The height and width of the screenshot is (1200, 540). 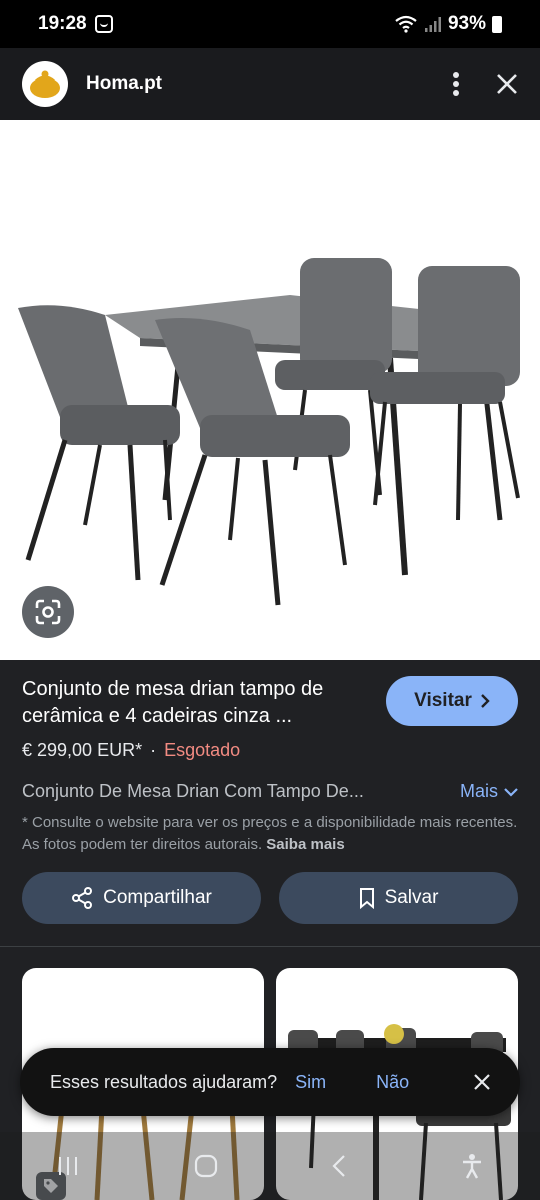 What do you see at coordinates (270, 750) in the screenshot?
I see `price-row: € 299,00 EUR* · Esgotado` at bounding box center [270, 750].